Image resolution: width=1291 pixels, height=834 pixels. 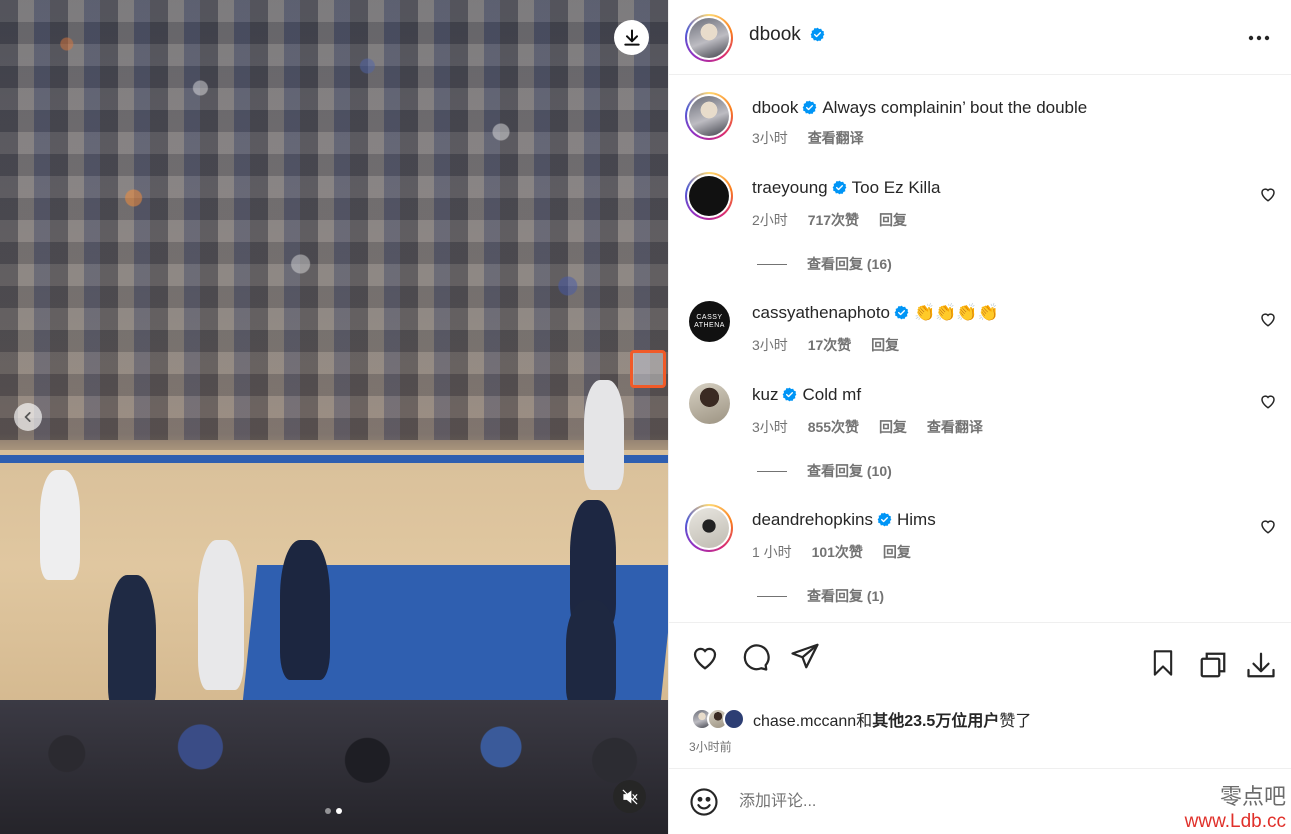 I want to click on comment-text: Hims, so click(x=916, y=519).